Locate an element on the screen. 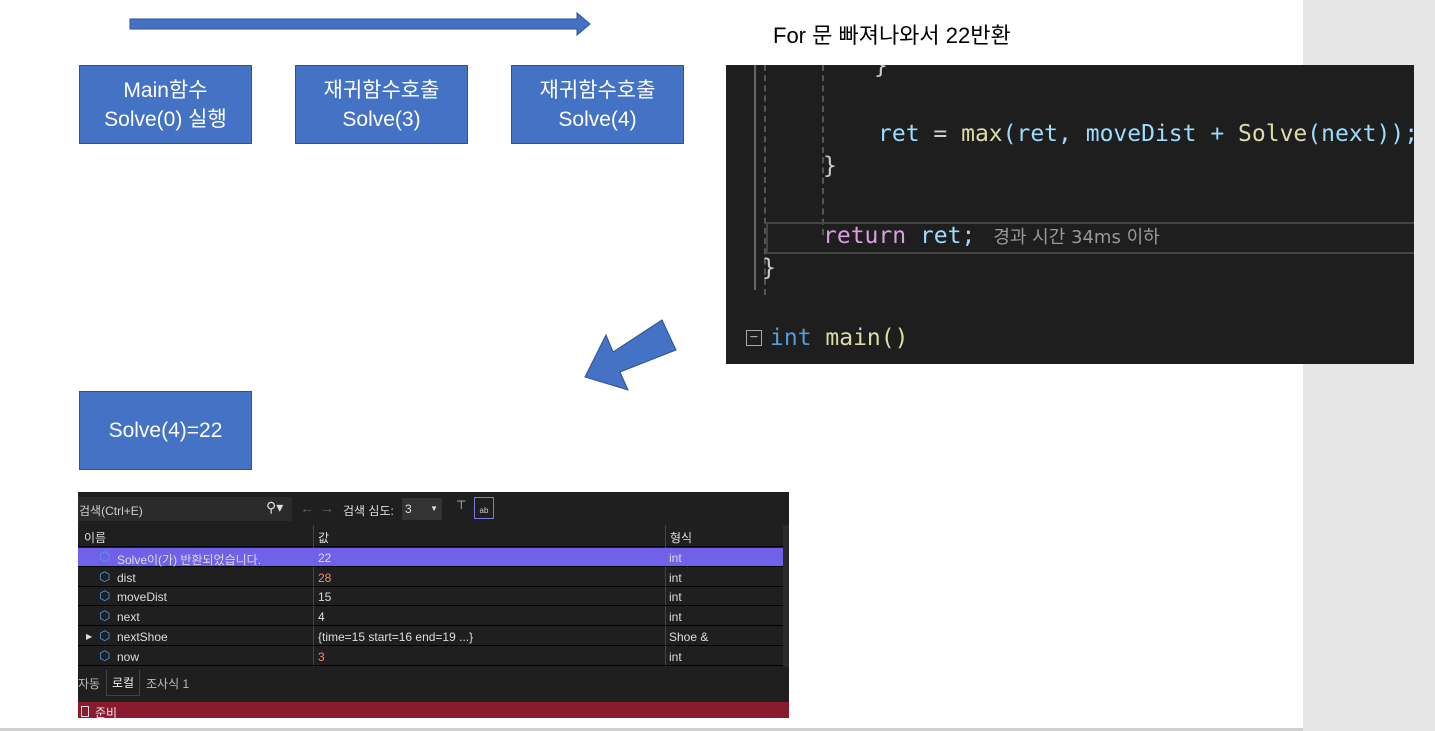 Image resolution: width=1435 pixels, height=731 pixels. box-text: Main함수 is located at coordinates (165, 90).